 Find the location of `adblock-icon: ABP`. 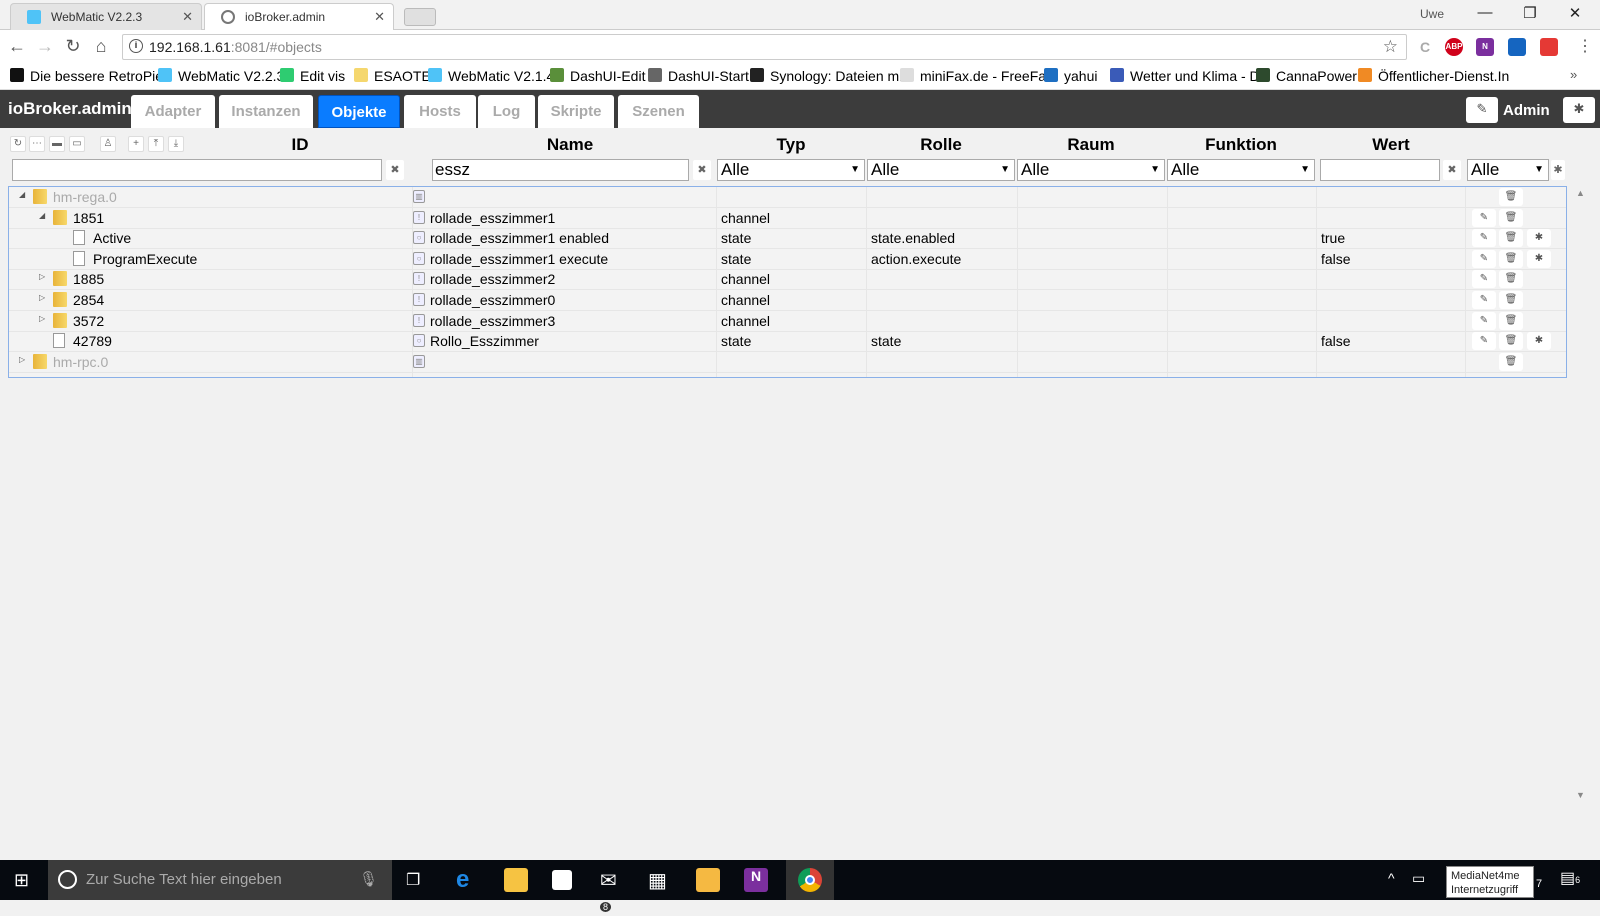

adblock-icon: ABP is located at coordinates (1454, 47).